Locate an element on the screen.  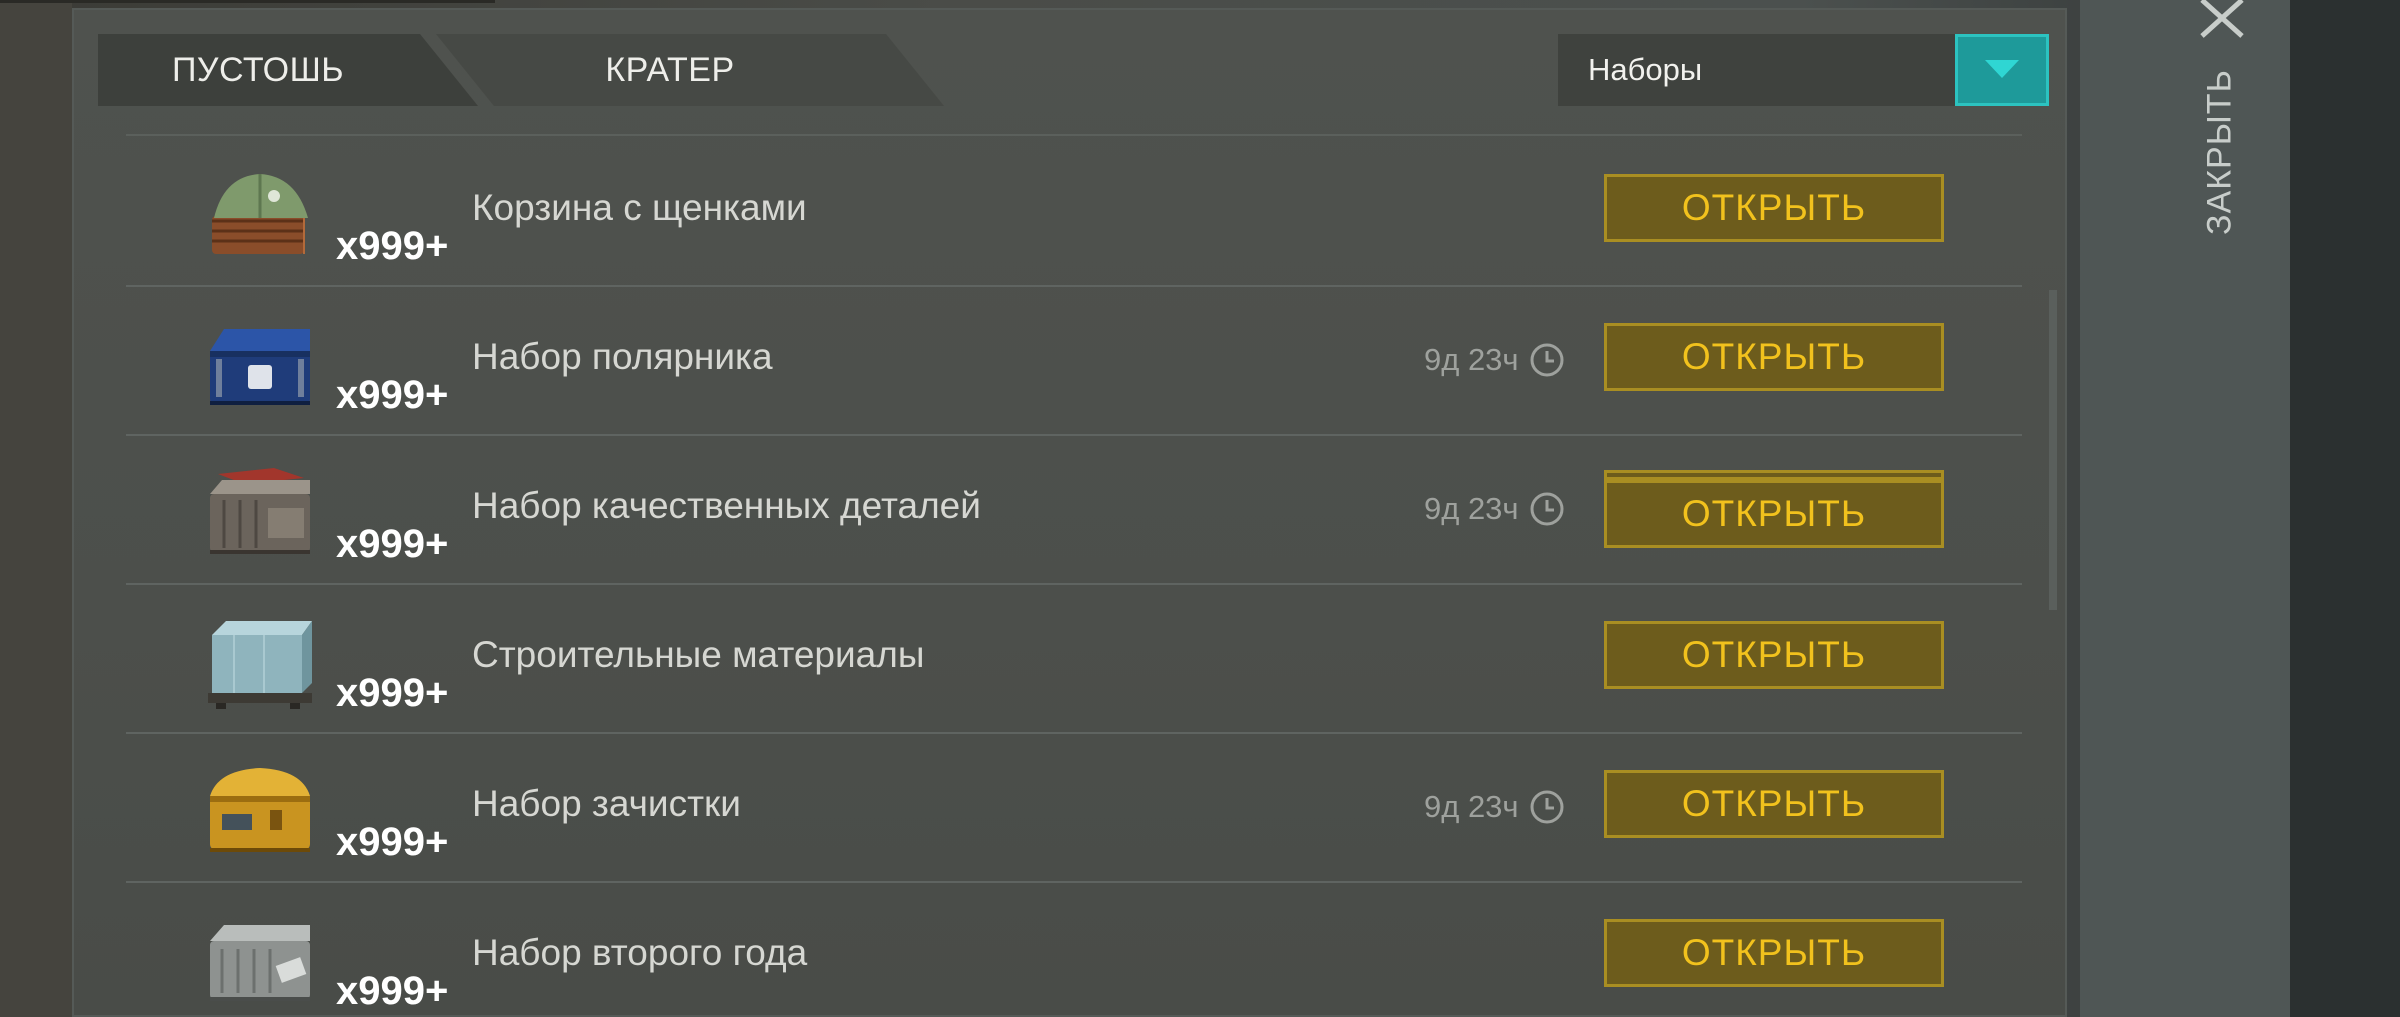
item-name: Корзина с щенками is located at coordinates (639, 207).